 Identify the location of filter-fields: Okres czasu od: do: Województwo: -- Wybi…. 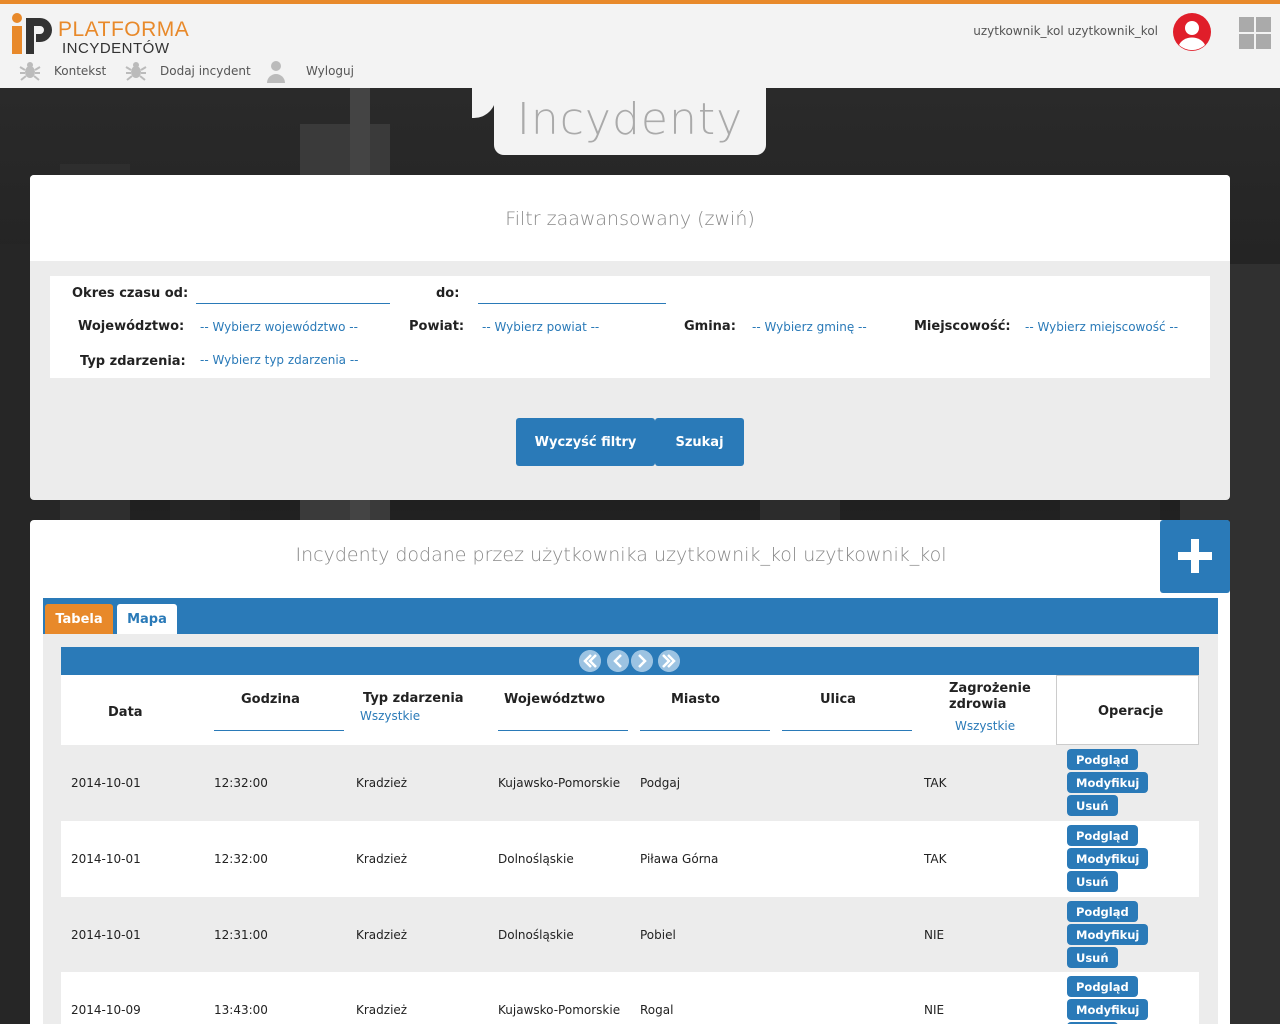
(630, 327).